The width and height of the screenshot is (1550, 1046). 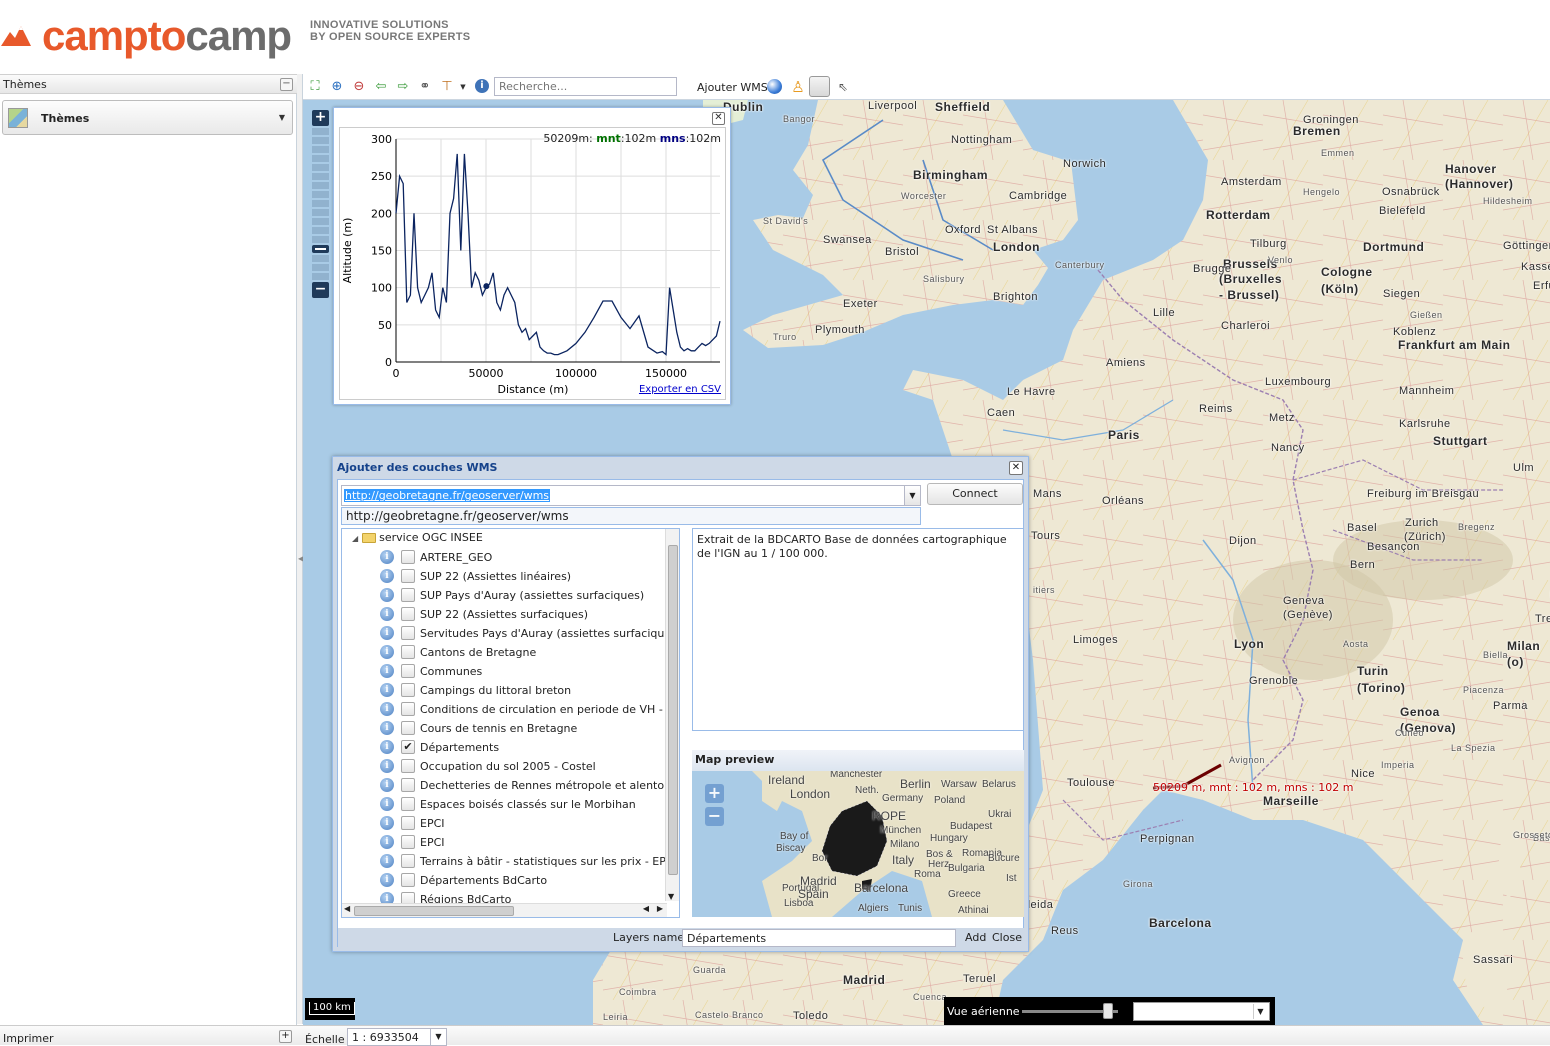 I want to click on horizontal-scrollbar: ◀ ◀ ▶, so click(x=504, y=910).